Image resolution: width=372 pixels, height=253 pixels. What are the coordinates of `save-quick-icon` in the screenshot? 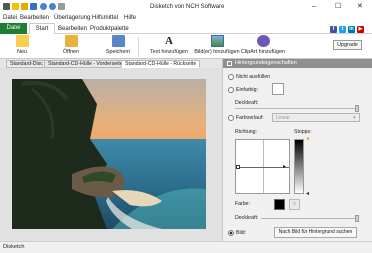 It's located at (33, 6).